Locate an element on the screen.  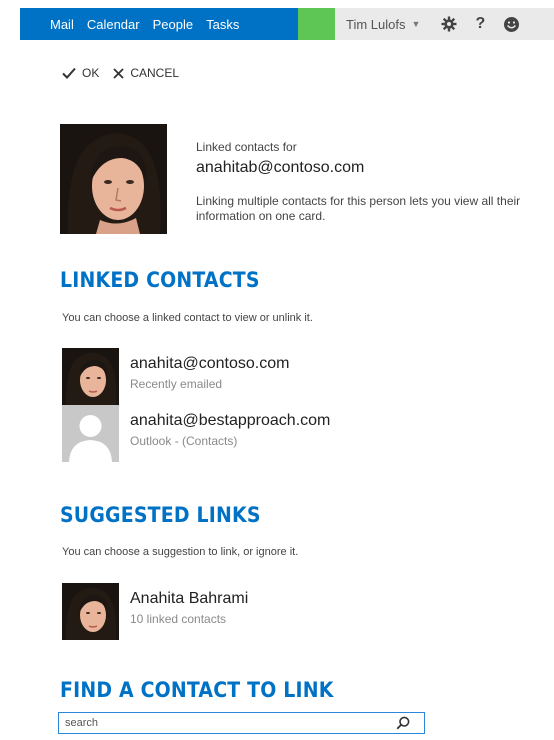
top-bar: Mail Calendar People Tasks Tim Lulofs ▼ is located at coordinates (287, 24).